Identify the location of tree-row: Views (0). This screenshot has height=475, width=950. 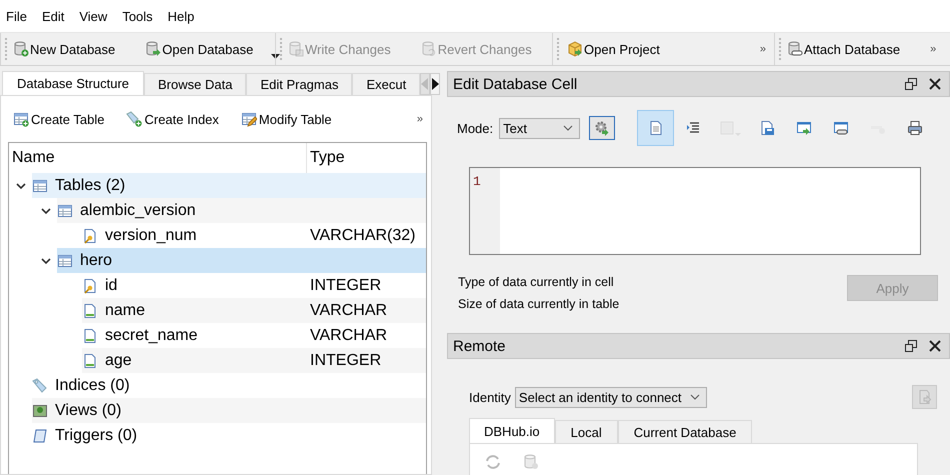
(229, 410).